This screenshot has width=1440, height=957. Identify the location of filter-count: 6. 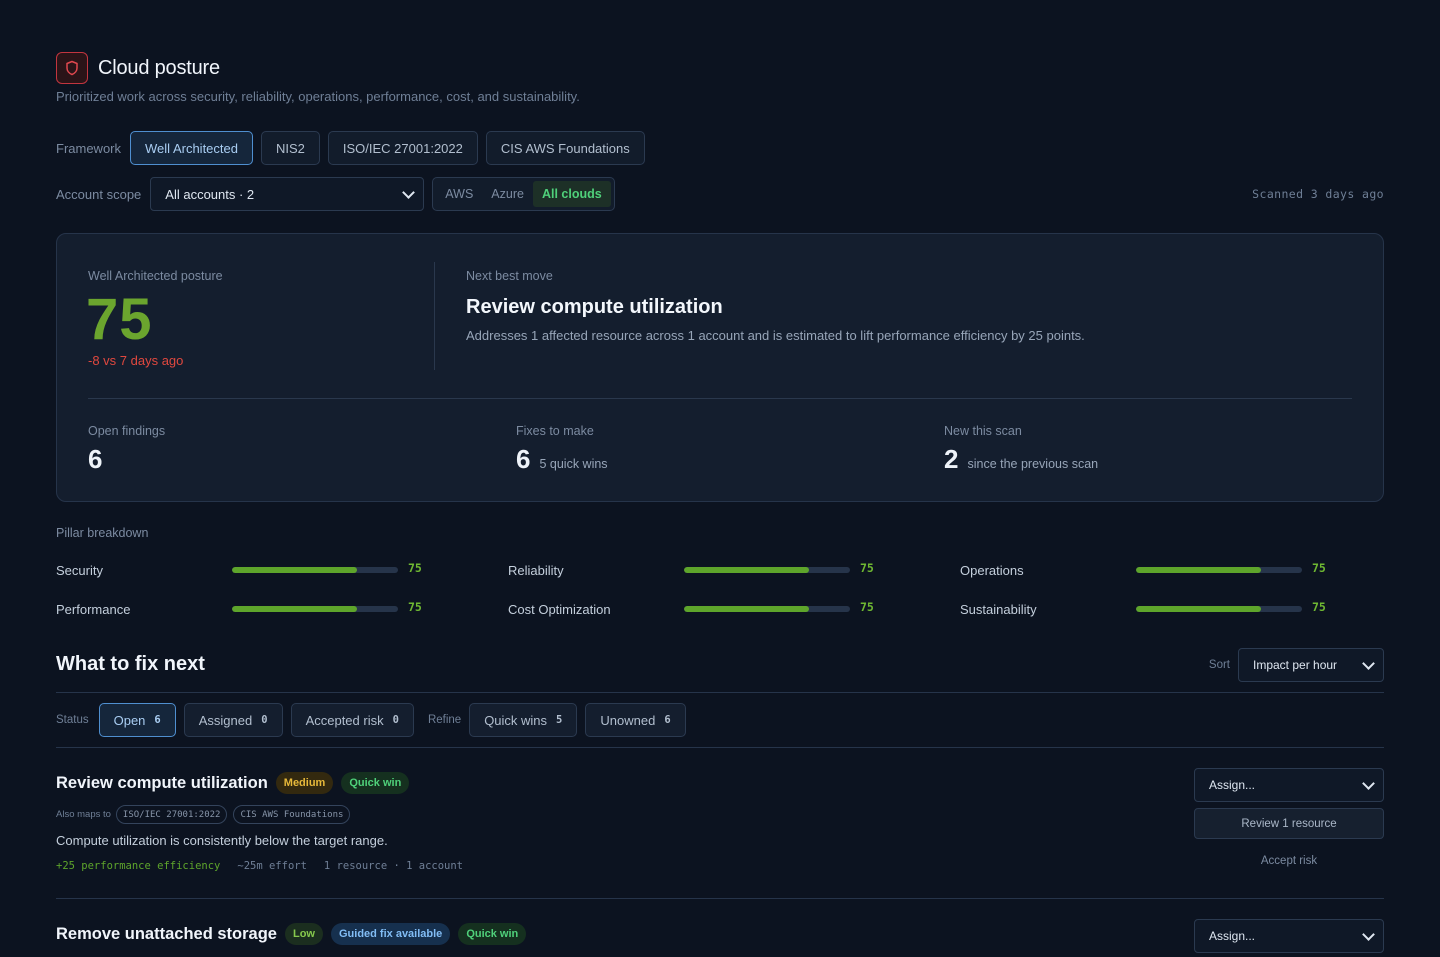
(667, 720).